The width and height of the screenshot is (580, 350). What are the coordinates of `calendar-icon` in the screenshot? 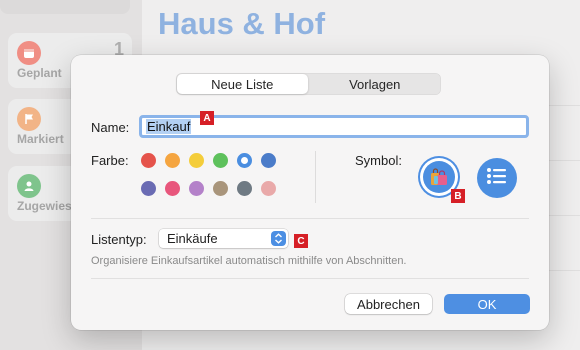 It's located at (29, 53).